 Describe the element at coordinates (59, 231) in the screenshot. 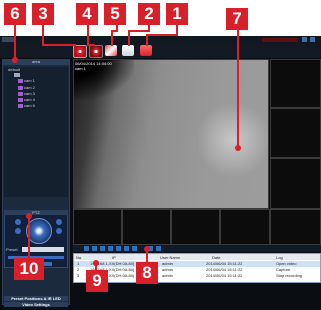

I see `iris-button` at that location.